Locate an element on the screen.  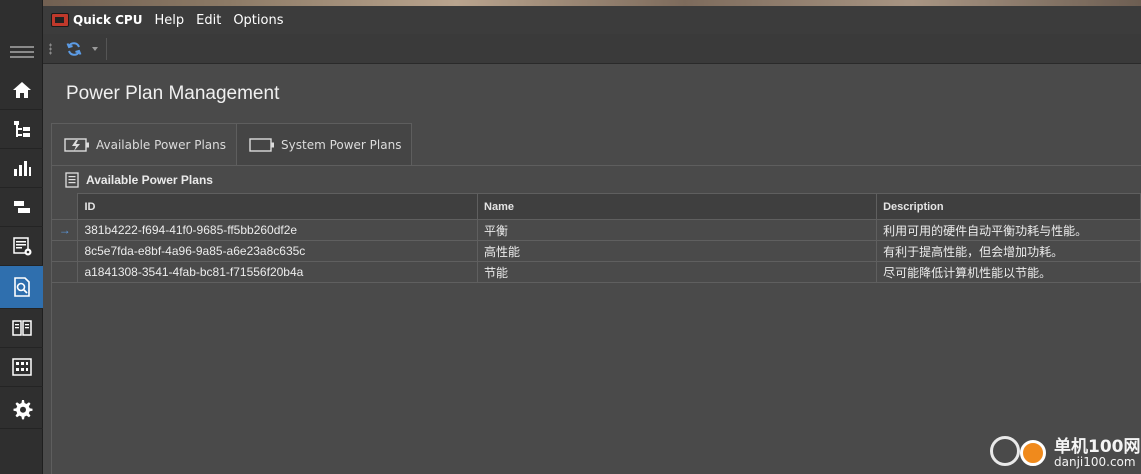
chevron-down-icon is located at coordinates (95, 48).